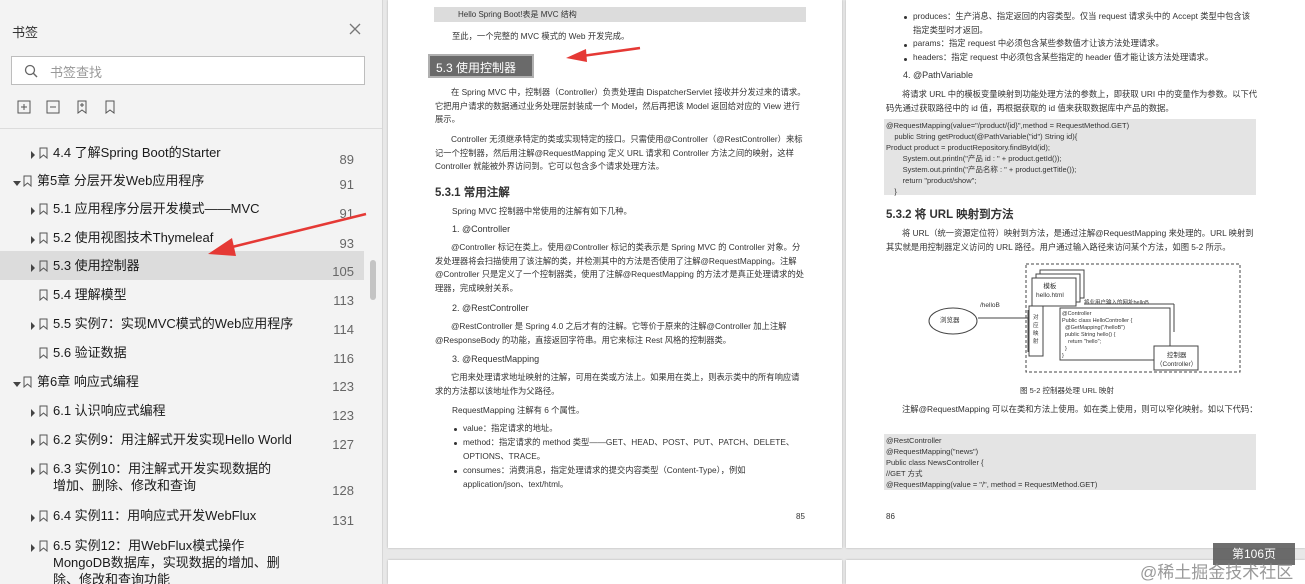 The image size is (1305, 584). Describe the element at coordinates (191, 128) in the screenshot. I see `divider` at that location.